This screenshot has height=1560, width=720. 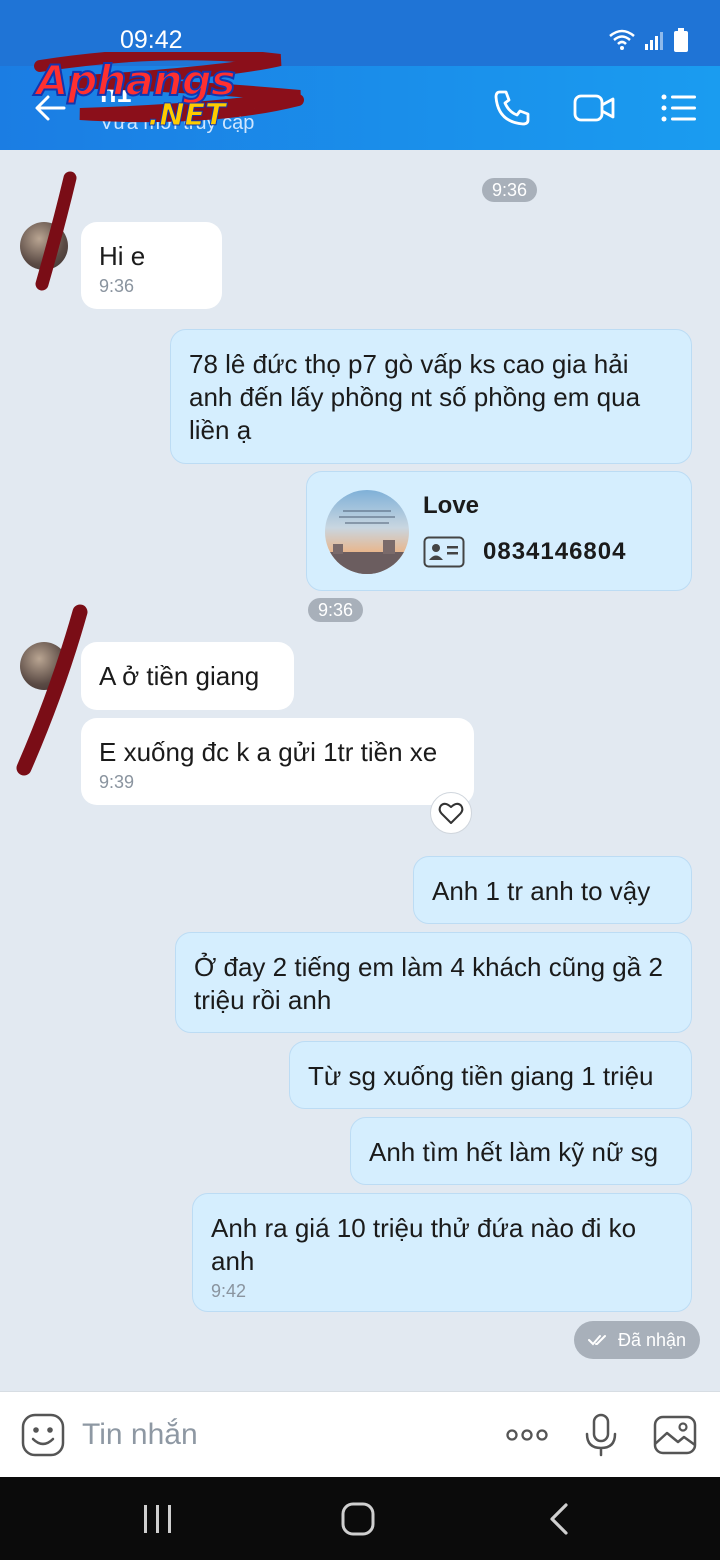 I want to click on contact-card-icon, so click(x=444, y=552).